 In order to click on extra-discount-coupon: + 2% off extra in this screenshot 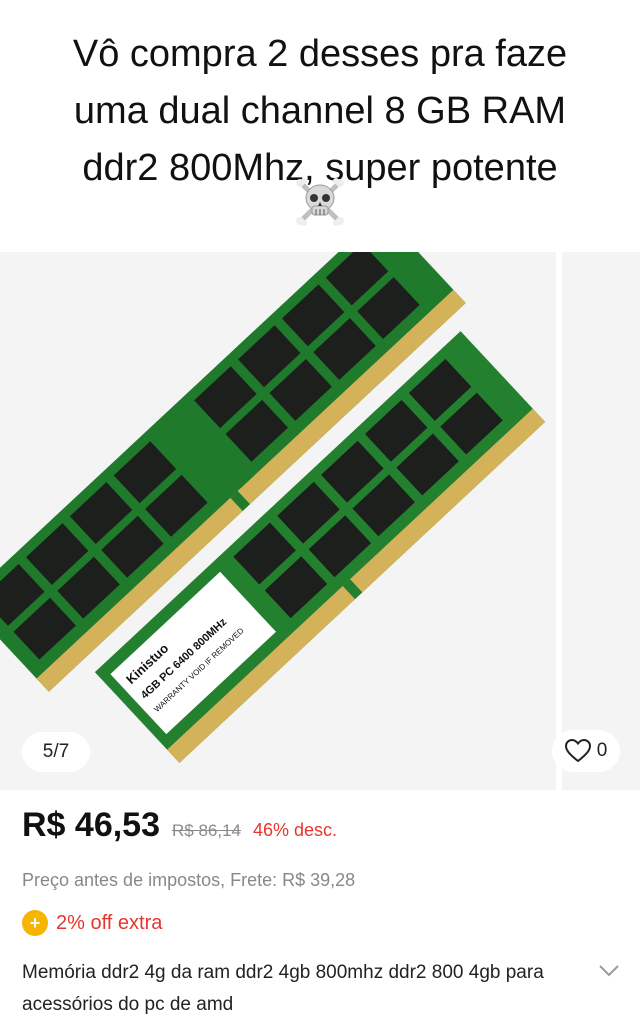, I will do `click(92, 923)`.